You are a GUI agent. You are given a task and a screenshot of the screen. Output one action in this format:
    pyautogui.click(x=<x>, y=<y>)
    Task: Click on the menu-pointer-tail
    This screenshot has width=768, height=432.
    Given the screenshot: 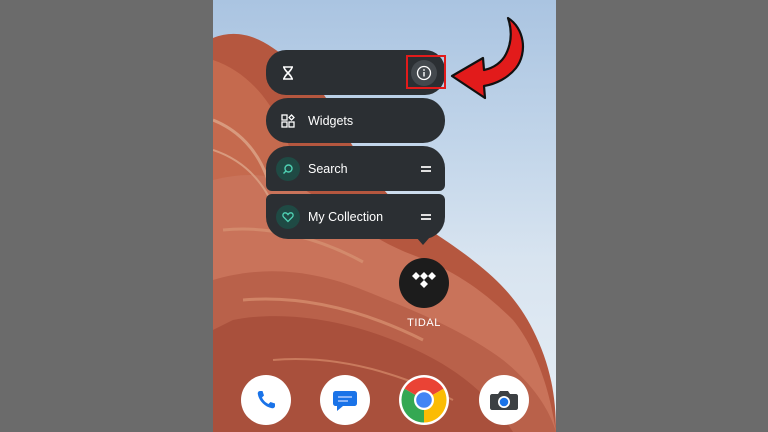 What is the action you would take?
    pyautogui.click(x=423, y=241)
    